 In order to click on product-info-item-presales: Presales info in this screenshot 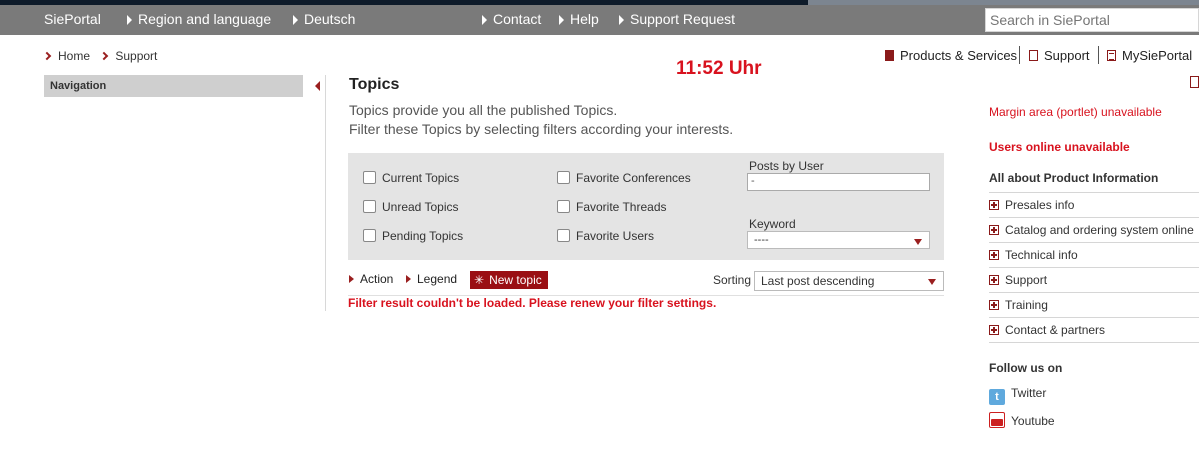, I will do `click(1031, 205)`.